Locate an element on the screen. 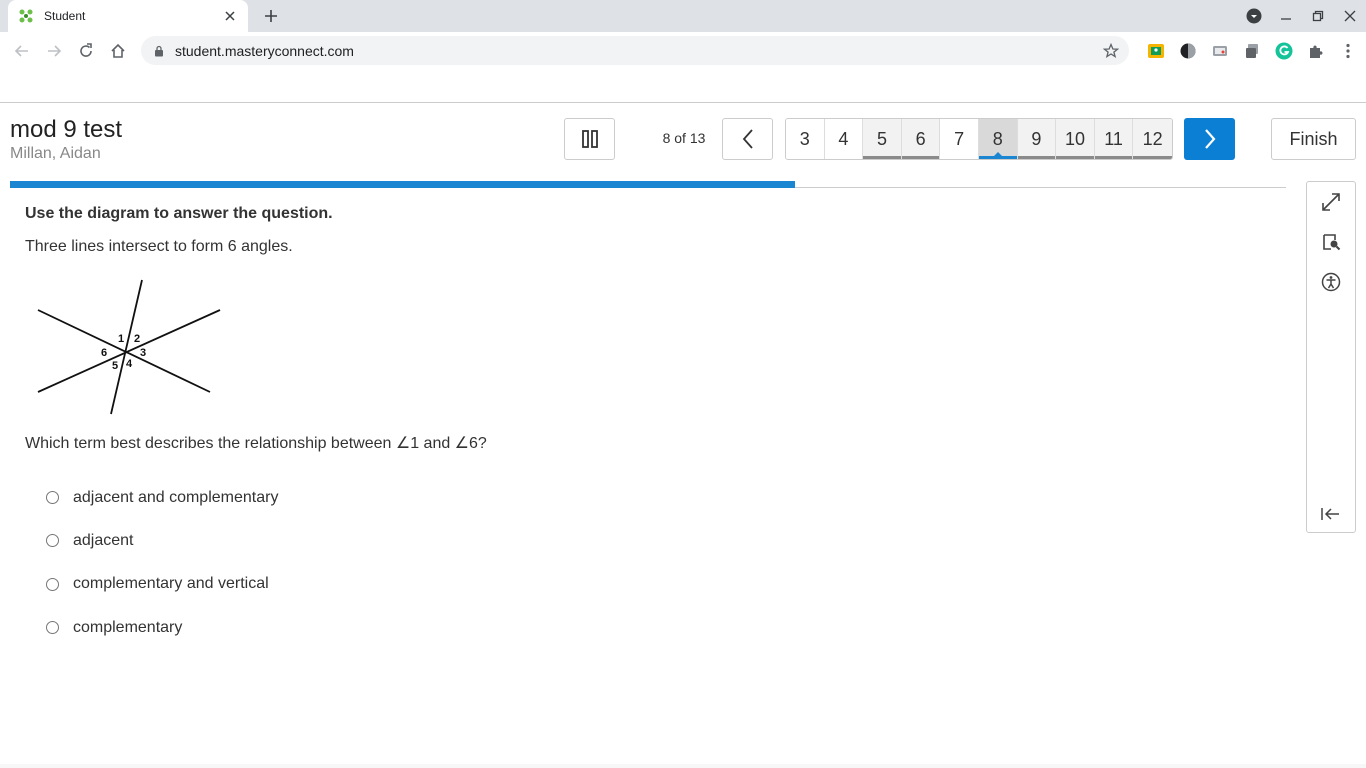  test-title: mod 9 test is located at coordinates (66, 129).